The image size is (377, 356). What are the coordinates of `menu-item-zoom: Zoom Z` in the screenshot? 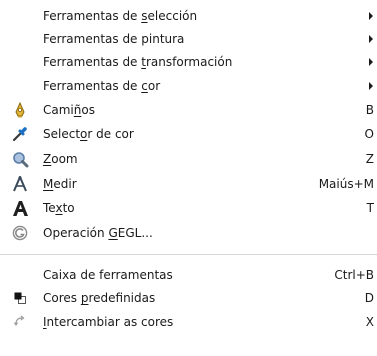 It's located at (188, 159).